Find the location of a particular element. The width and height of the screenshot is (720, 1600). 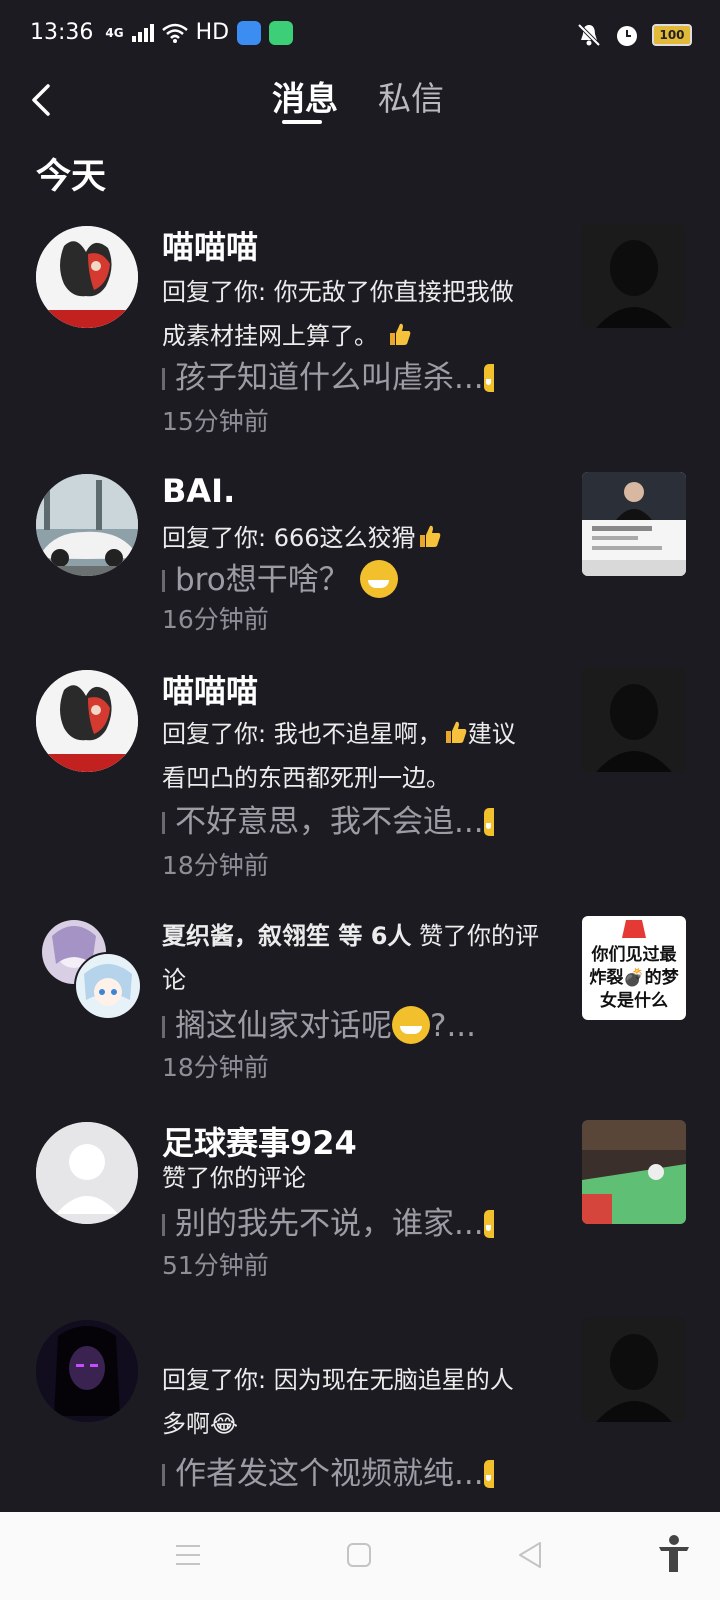

quoted-comment: bro想干啥？ is located at coordinates (342, 576).